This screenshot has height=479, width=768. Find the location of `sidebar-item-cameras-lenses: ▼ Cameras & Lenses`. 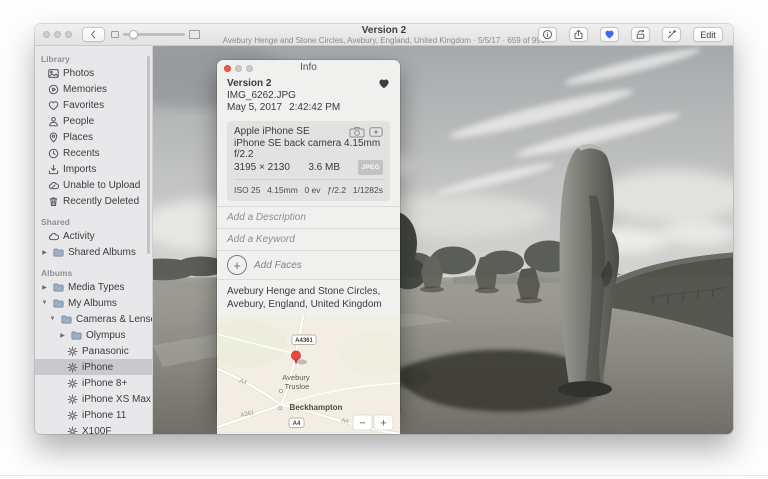

sidebar-item-cameras-lenses: ▼ Cameras & Lenses is located at coordinates (93, 319).